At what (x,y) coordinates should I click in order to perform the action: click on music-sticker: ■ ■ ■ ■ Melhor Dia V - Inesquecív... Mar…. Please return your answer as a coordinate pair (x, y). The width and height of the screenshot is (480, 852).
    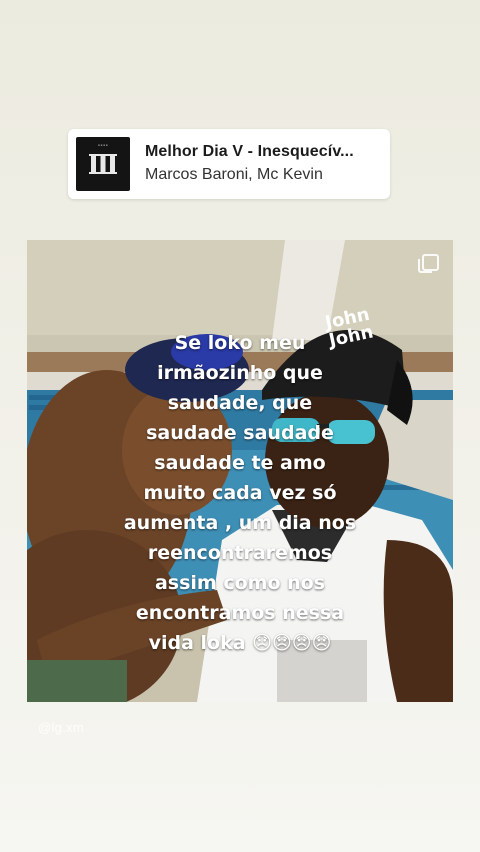
    Looking at the image, I should click on (229, 164).